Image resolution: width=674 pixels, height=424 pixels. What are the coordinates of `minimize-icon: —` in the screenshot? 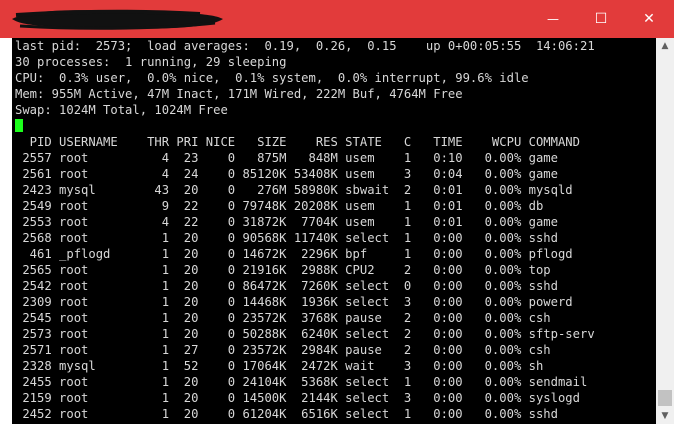 It's located at (553, 19).